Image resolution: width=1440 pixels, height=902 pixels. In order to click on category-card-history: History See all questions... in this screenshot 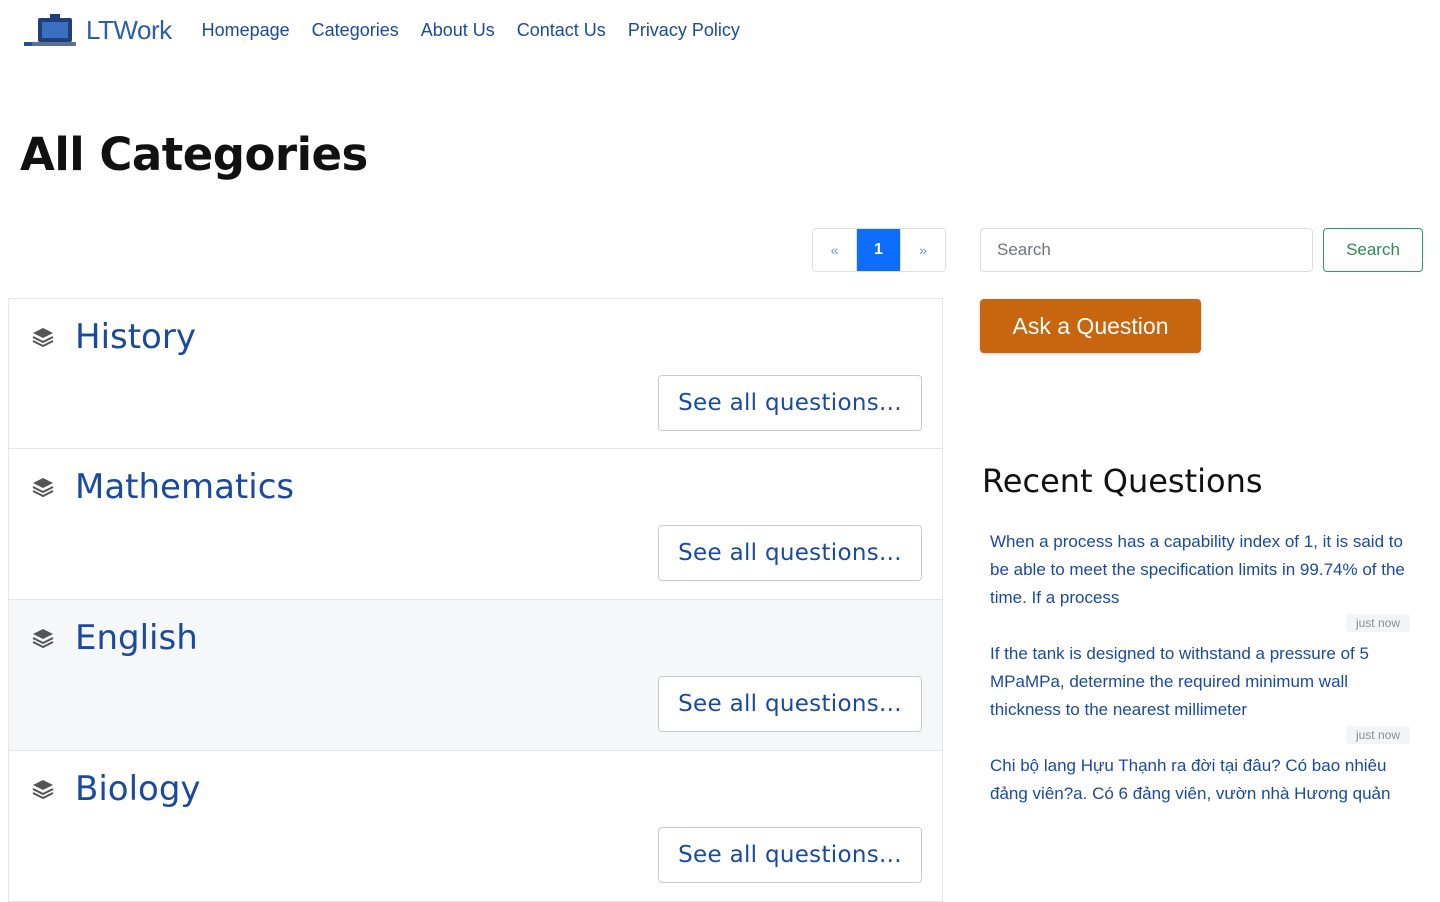, I will do `click(475, 373)`.